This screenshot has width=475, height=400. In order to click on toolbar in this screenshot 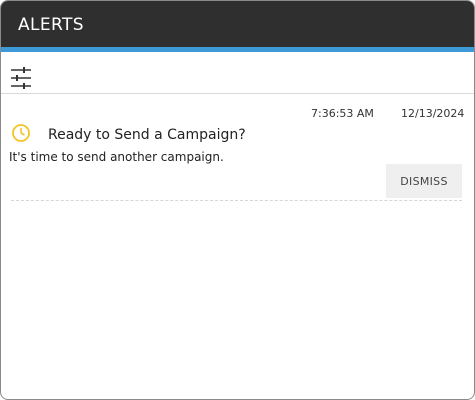, I will do `click(237, 73)`.